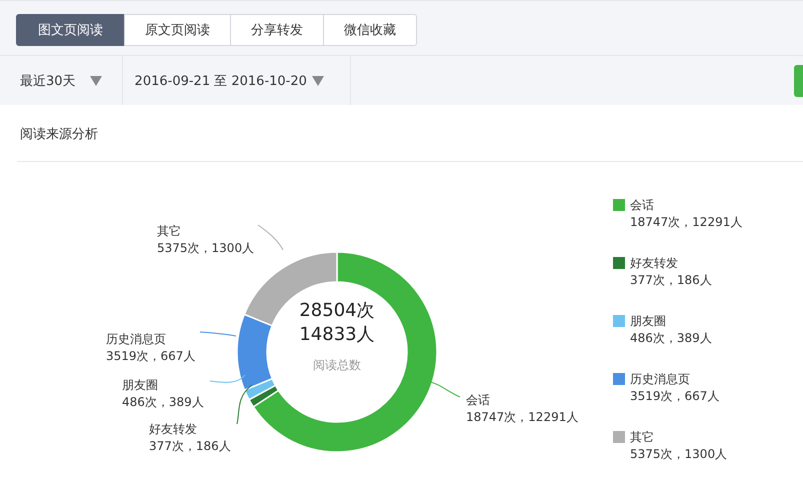  Describe the element at coordinates (163, 402) in the screenshot. I see `slice-stats: 486次，389人` at that location.